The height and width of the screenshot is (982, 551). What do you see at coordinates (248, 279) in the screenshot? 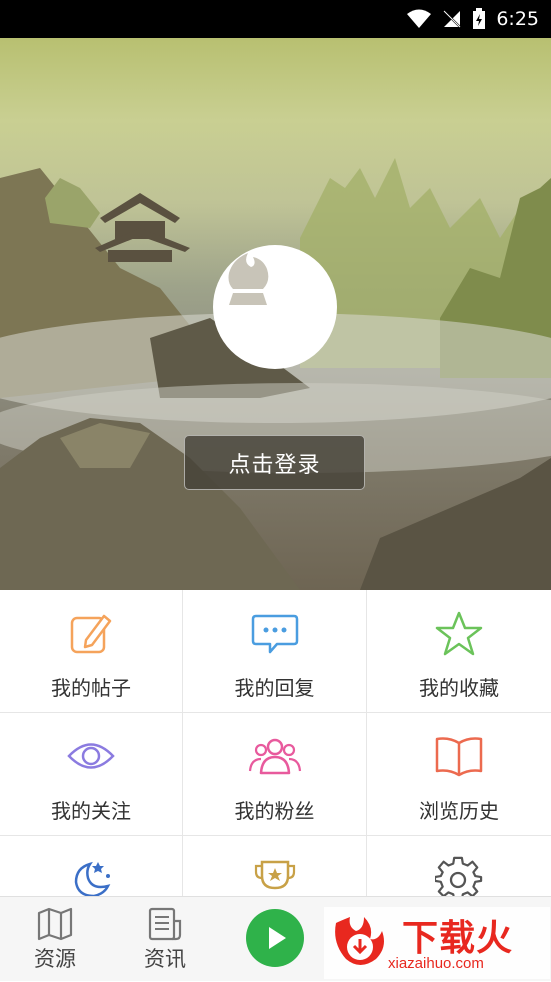
I see `default-avatar-icon` at bounding box center [248, 279].